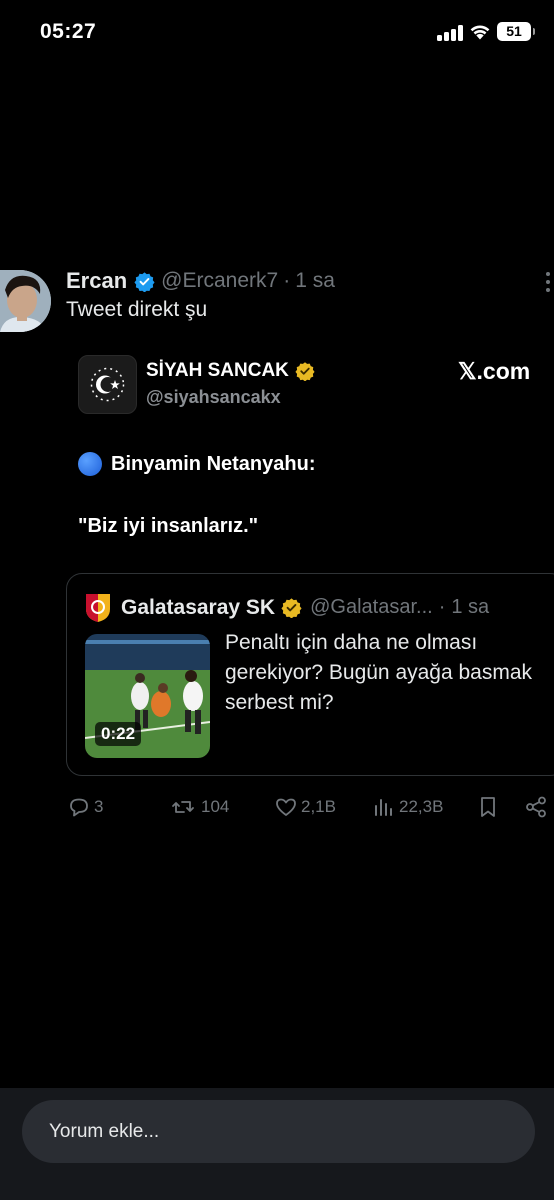  What do you see at coordinates (99, 806) in the screenshot?
I see `reply-count: 3` at bounding box center [99, 806].